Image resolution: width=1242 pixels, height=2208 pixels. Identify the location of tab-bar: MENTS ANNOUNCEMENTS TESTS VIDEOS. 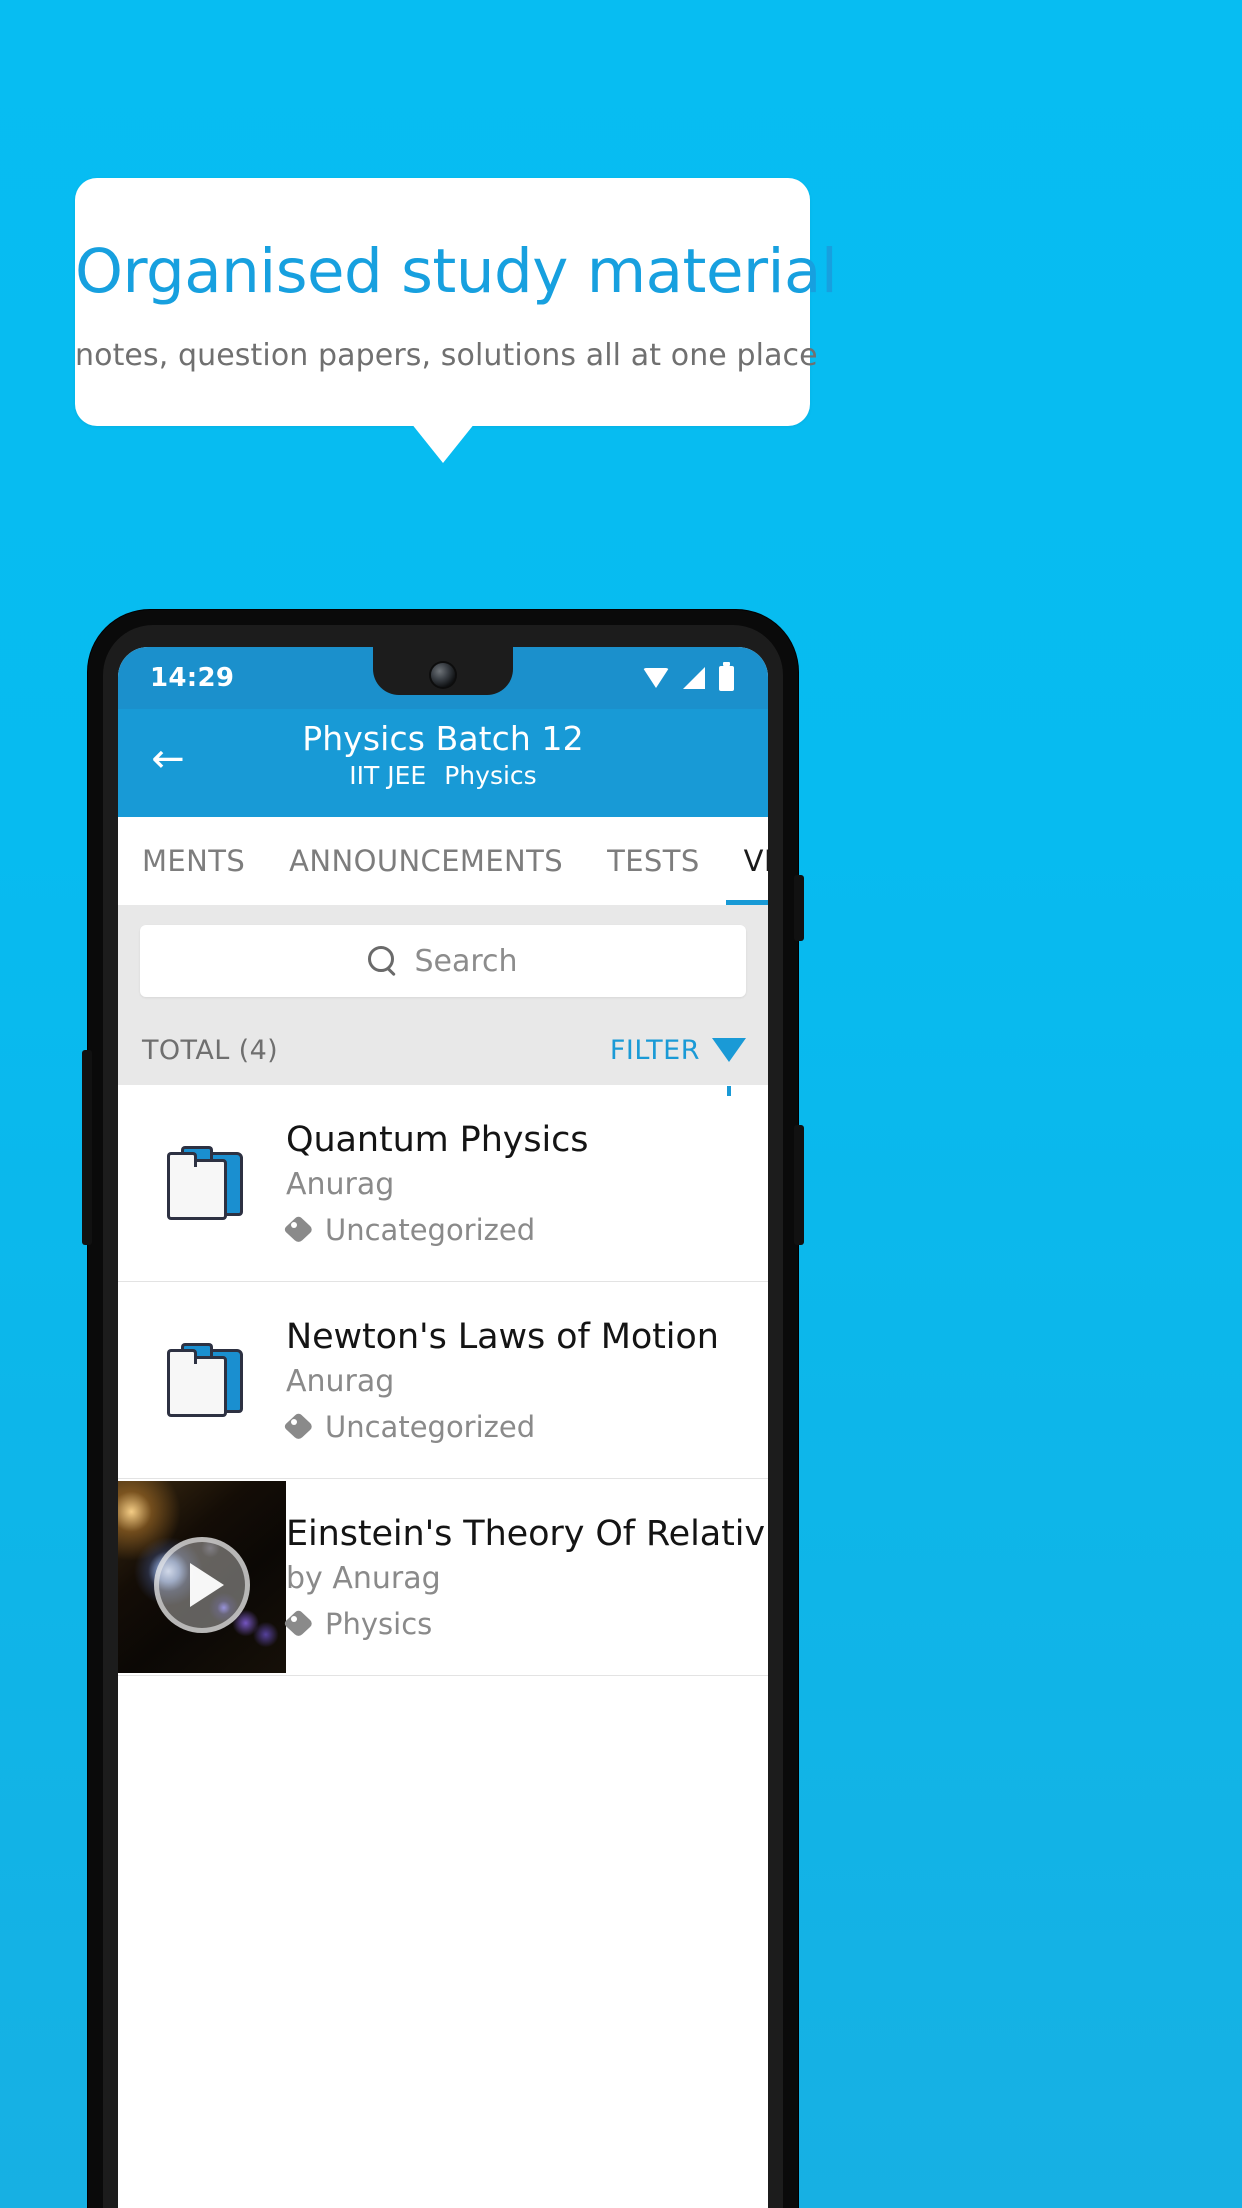
(443, 861).